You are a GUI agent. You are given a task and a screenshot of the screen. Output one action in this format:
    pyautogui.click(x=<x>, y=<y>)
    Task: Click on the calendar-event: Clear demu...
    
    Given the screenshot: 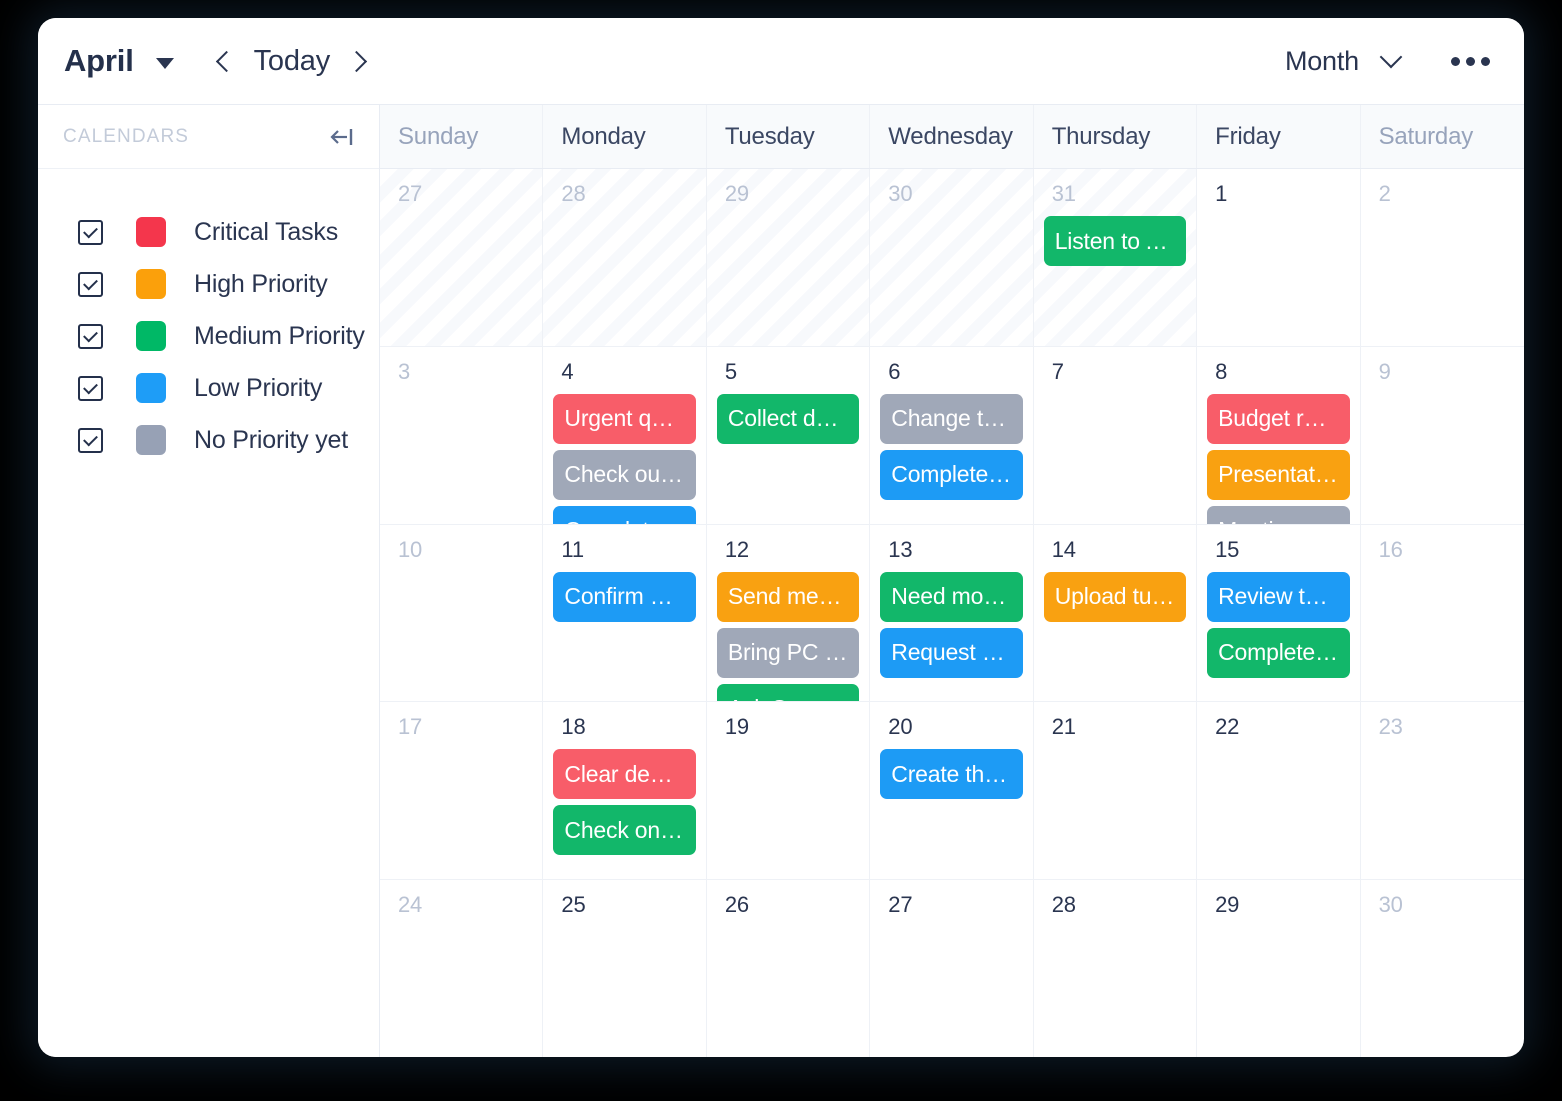 What is the action you would take?
    pyautogui.click(x=624, y=774)
    